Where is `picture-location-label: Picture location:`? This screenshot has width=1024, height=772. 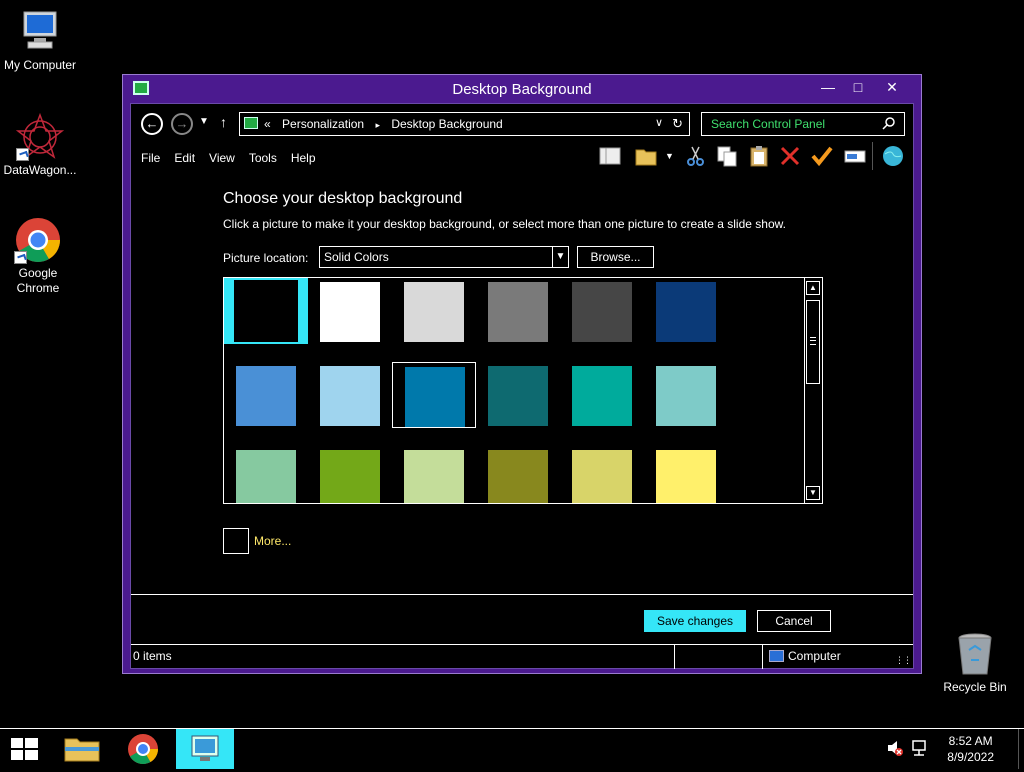
picture-location-label: Picture location: is located at coordinates (266, 258).